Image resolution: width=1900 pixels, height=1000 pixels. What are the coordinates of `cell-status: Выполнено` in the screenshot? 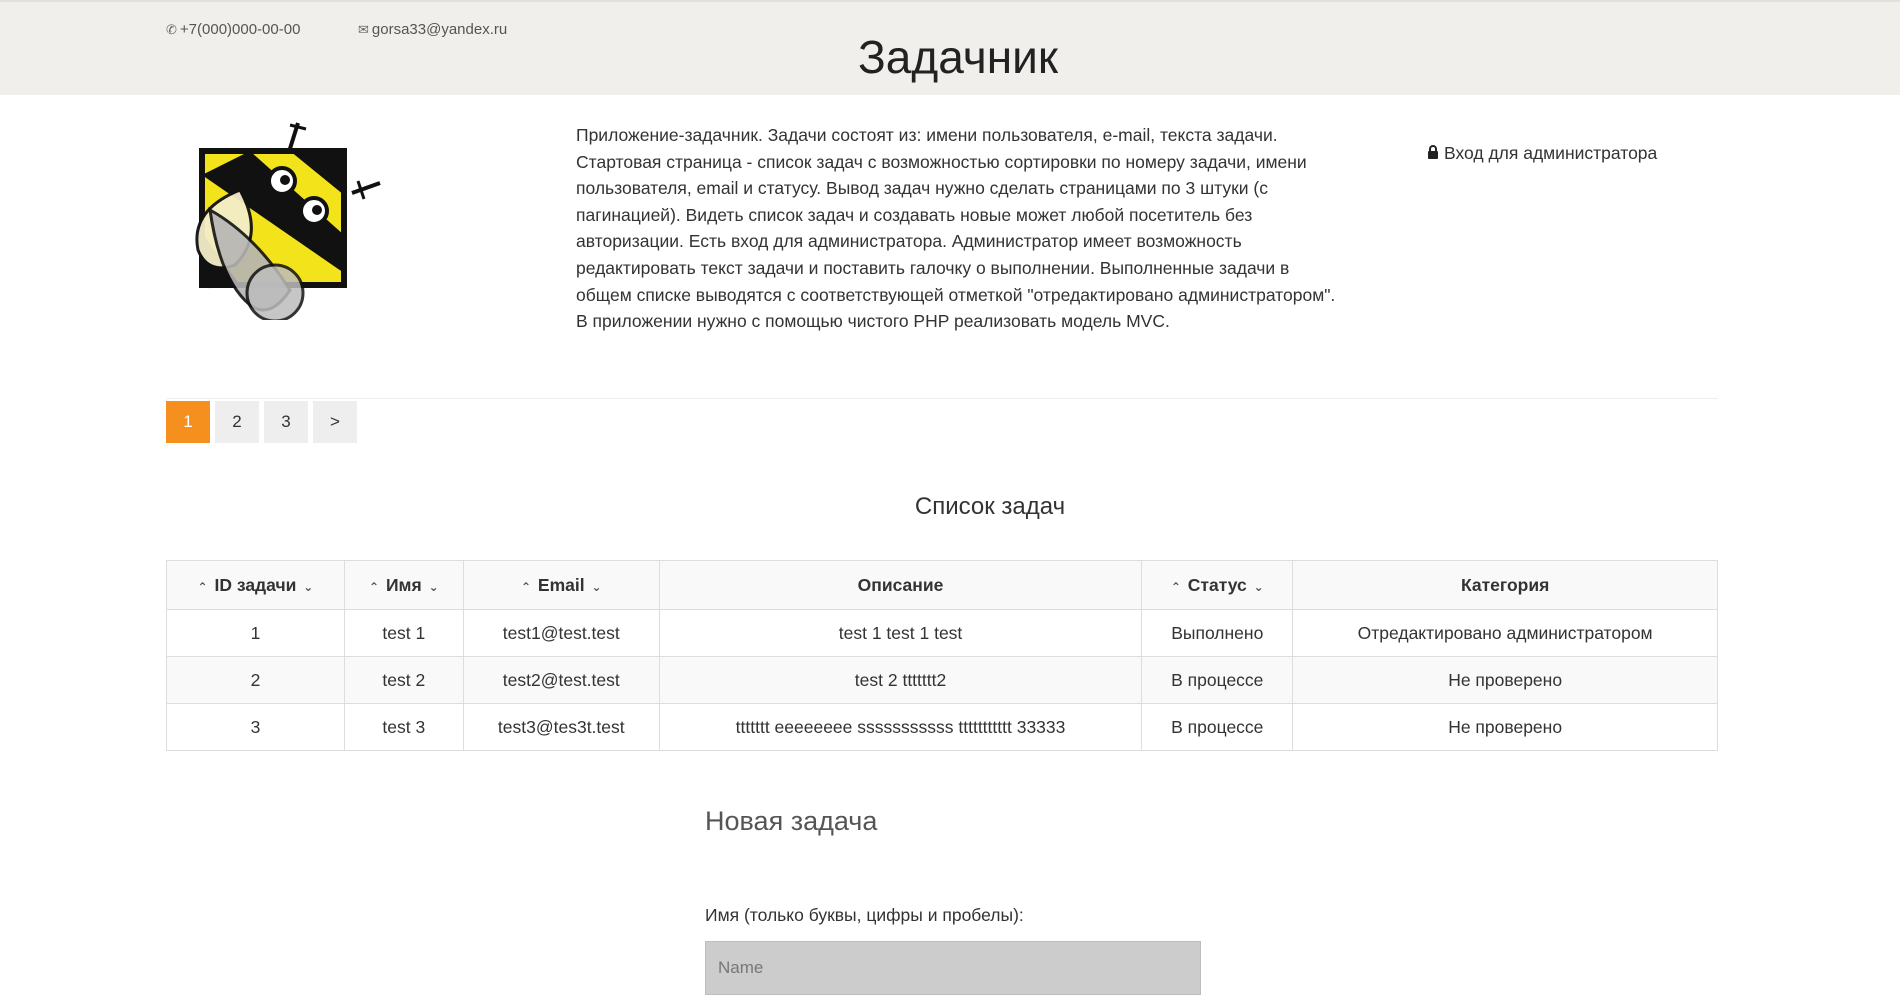 It's located at (1217, 633).